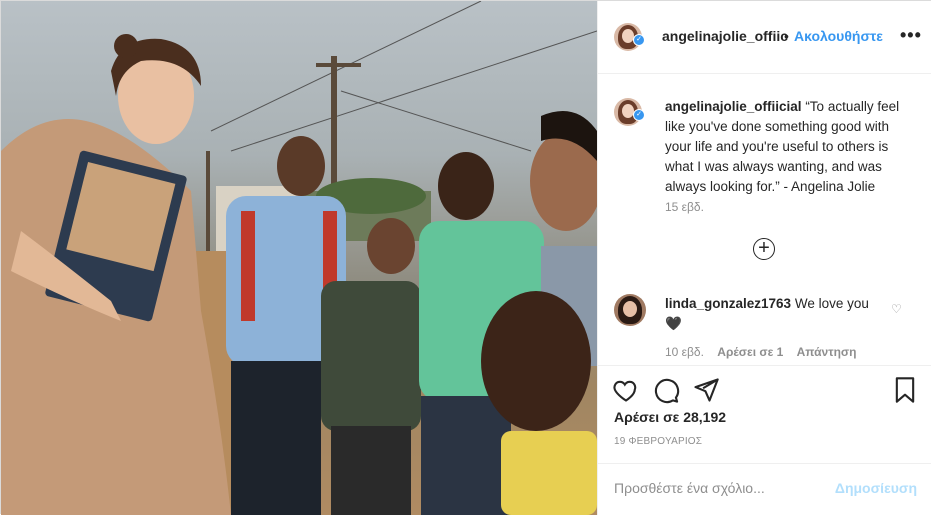 This screenshot has height=516, width=931. I want to click on comment-username: linda_gonzalez1763, so click(728, 303).